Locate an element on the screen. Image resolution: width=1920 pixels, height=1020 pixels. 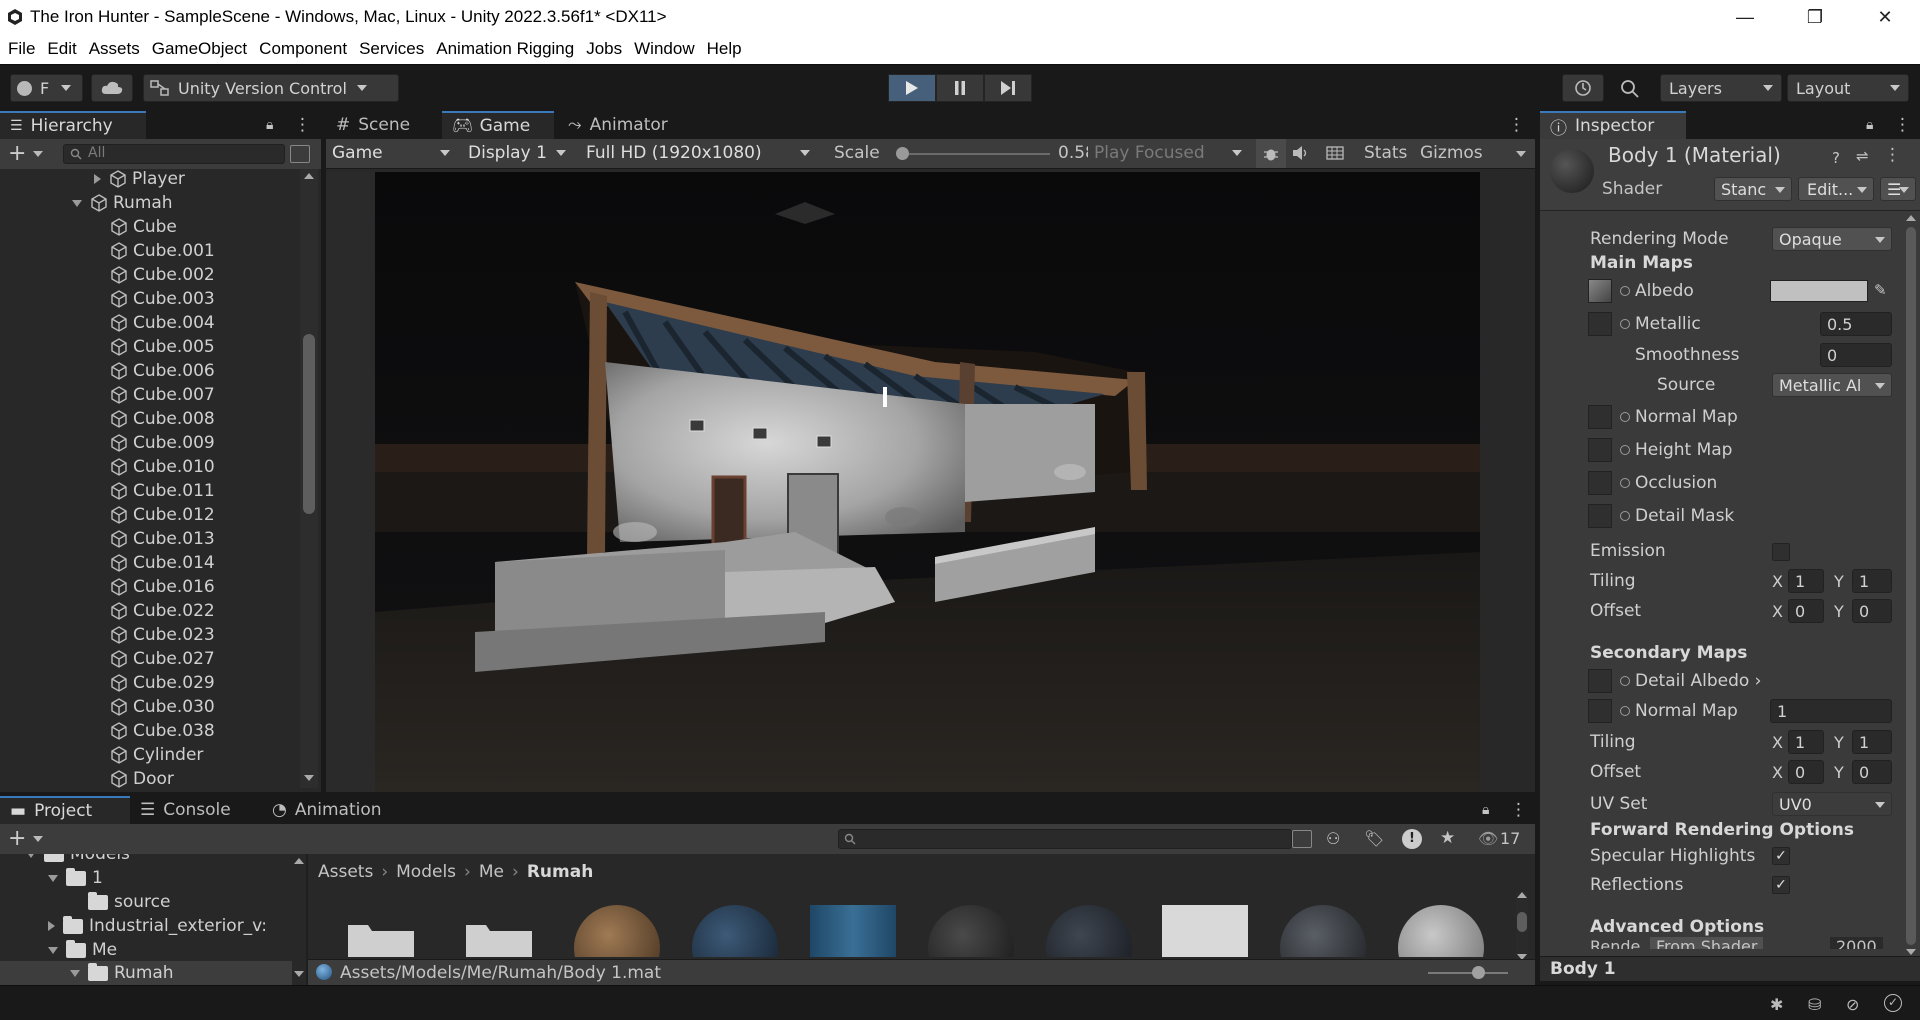
hierarchy-item: Cube.012 is located at coordinates (162, 515).